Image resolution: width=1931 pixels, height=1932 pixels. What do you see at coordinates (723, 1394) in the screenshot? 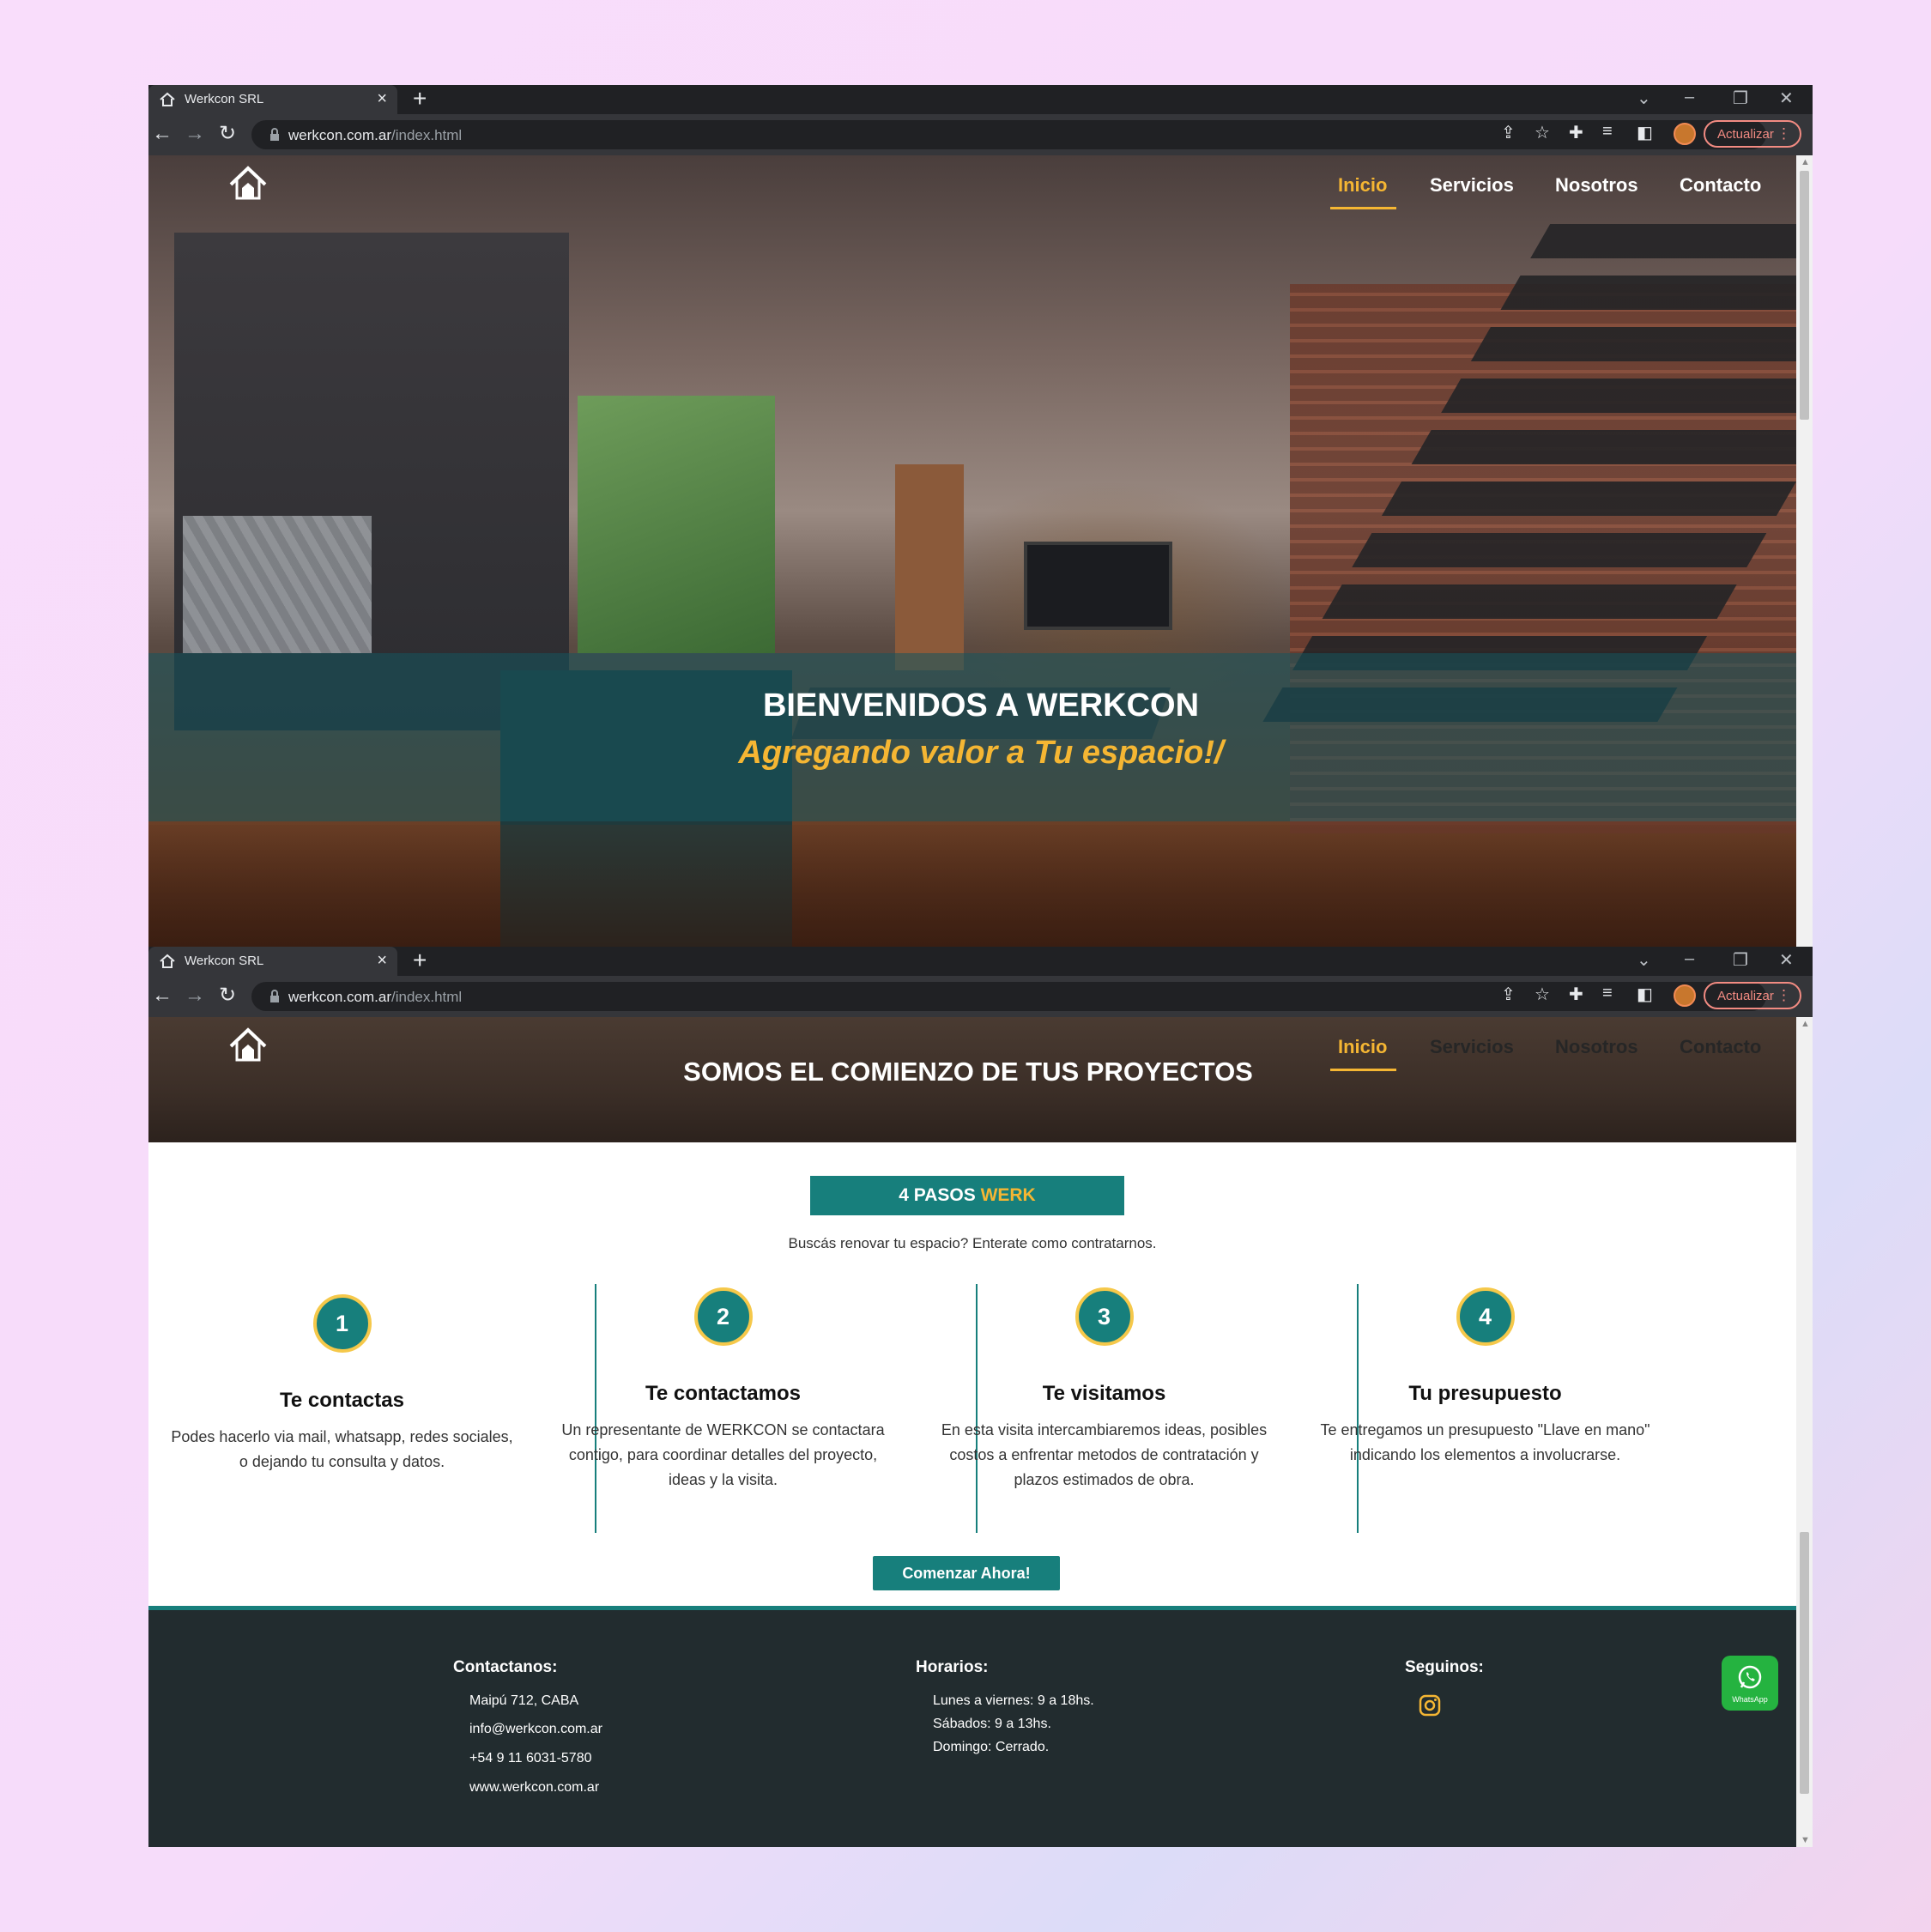
I see `step-title: Te contactamos` at bounding box center [723, 1394].